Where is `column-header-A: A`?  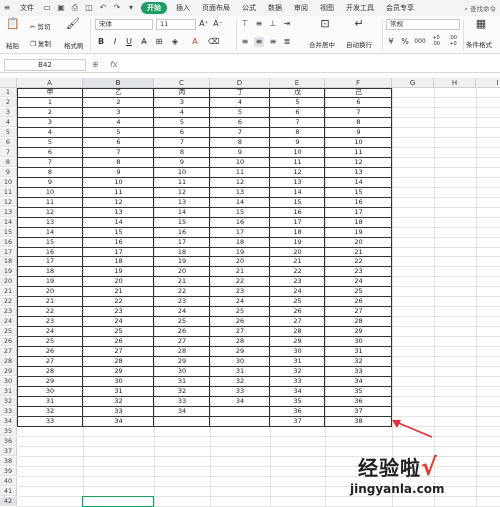 column-header-A: A is located at coordinates (50, 83).